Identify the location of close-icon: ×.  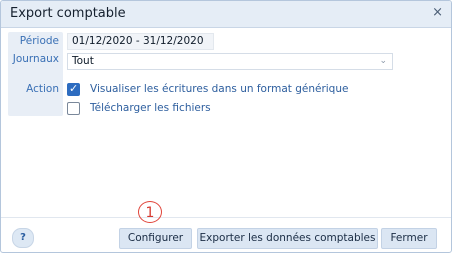
(437, 13).